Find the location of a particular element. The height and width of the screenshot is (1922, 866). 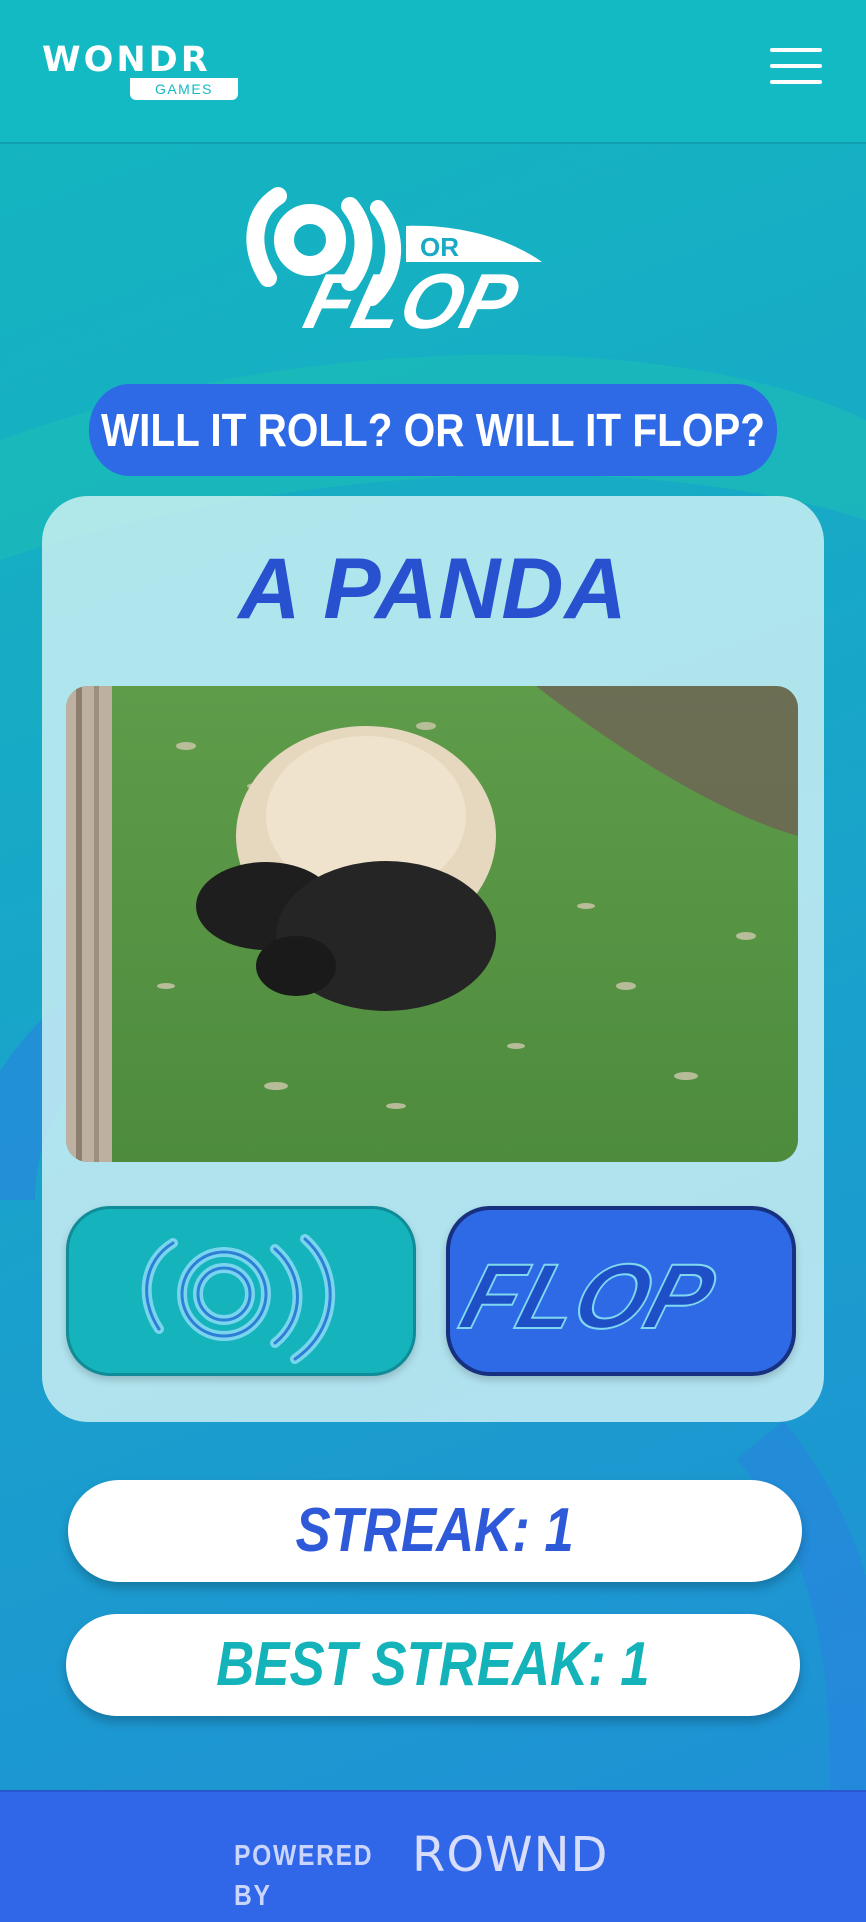

app-header: WONDR GAMES is located at coordinates (433, 72).